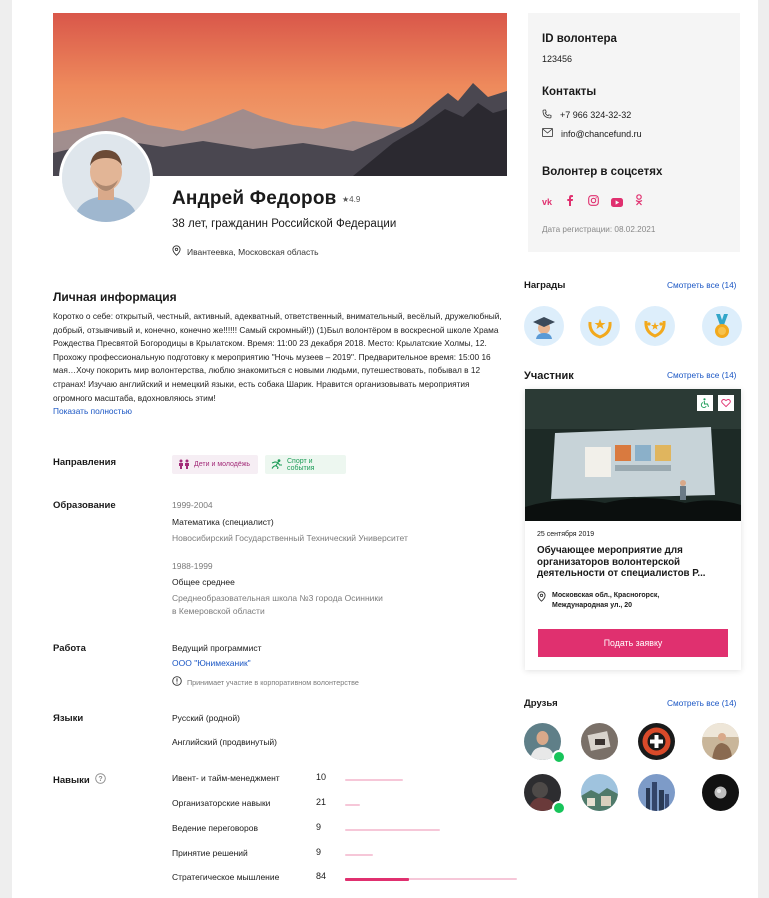 The image size is (769, 898). Describe the element at coordinates (68, 718) in the screenshot. I see `languages-label: Языки` at that location.